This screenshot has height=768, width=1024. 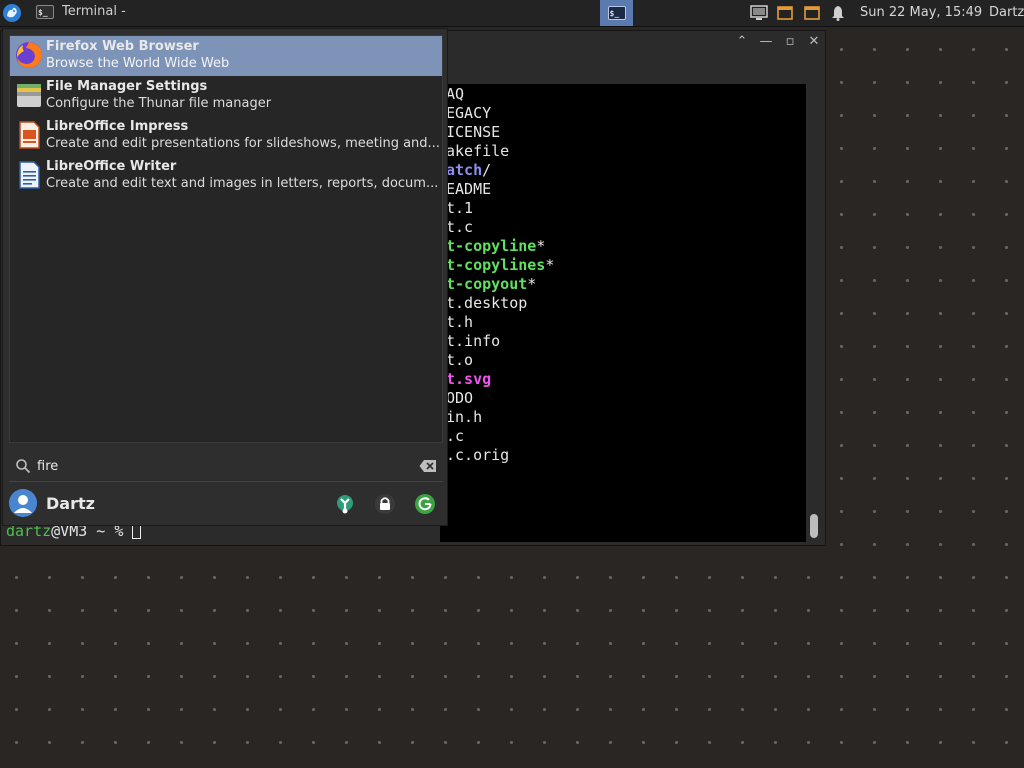 I want to click on terminal-line: .c, so click(x=500, y=436).